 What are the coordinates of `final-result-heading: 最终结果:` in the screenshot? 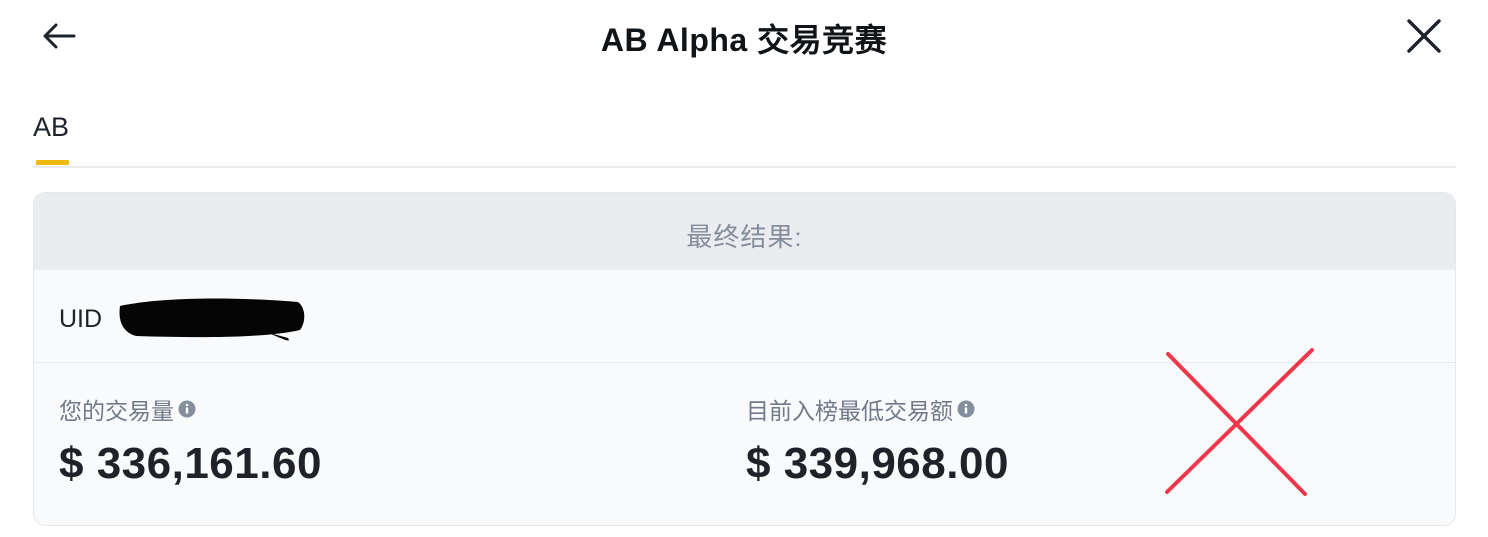 It's located at (744, 237).